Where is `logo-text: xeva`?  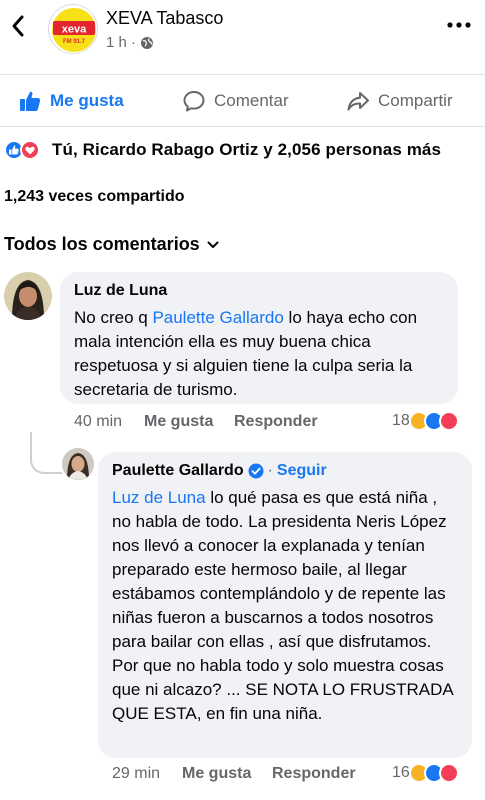 logo-text: xeva is located at coordinates (74, 30).